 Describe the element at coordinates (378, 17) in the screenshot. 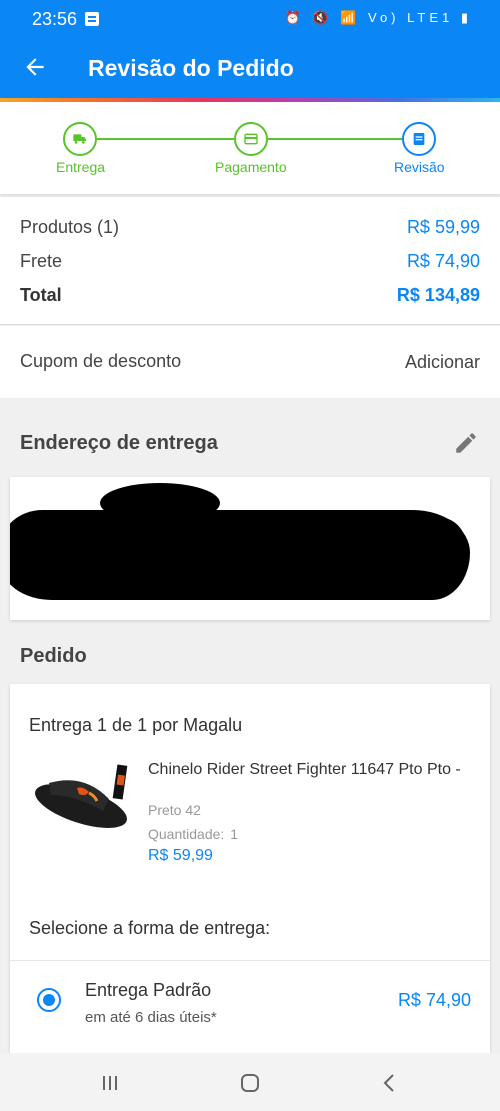

I see `status-icons: ⏰ 🔇 📶 Vo) LTE1 ▮` at that location.